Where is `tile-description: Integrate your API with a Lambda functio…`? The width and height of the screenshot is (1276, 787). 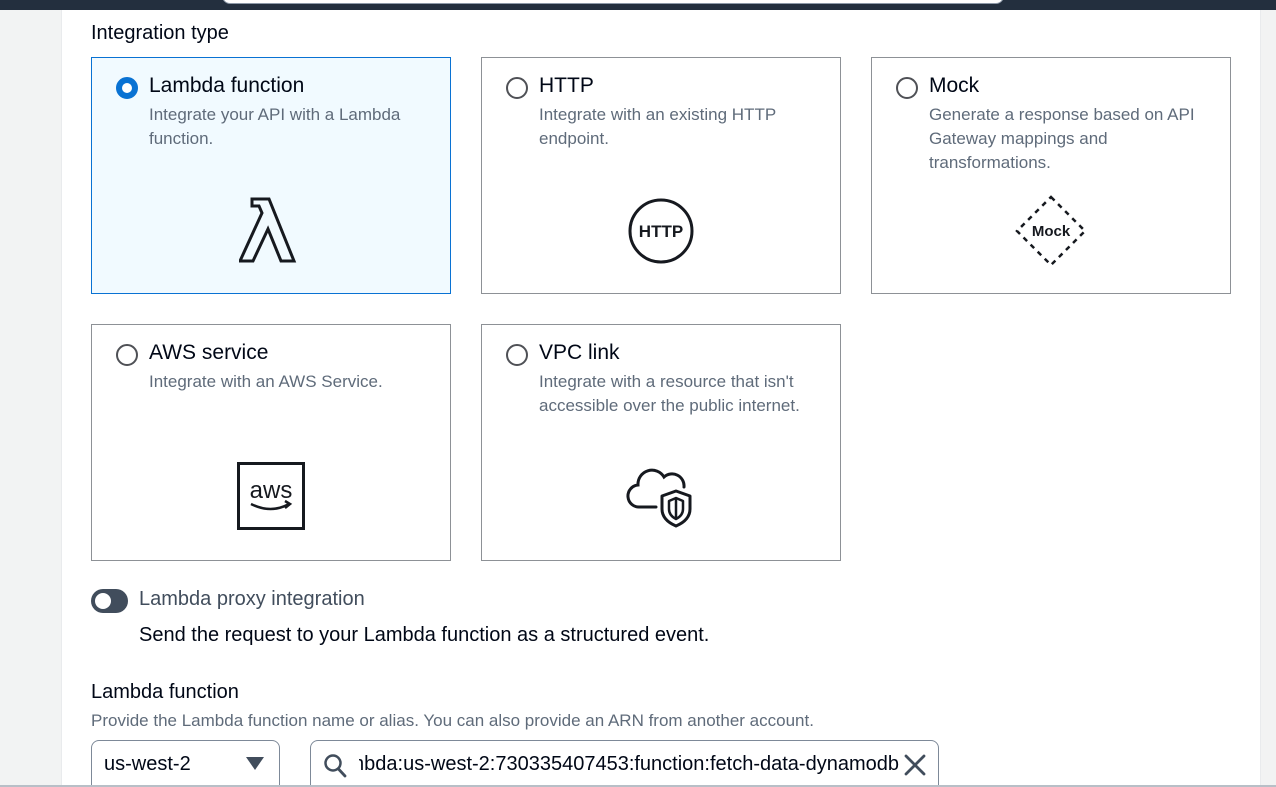 tile-description: Integrate your API with a Lambda functio… is located at coordinates (275, 126).